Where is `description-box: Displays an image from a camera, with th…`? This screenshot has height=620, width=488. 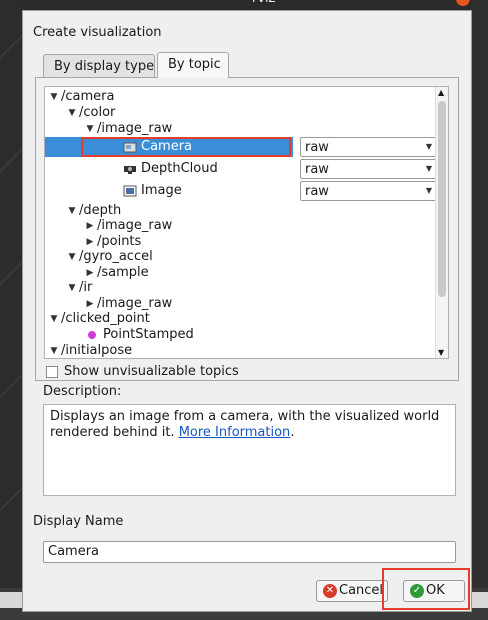
description-box: Displays an image from a camera, with th… is located at coordinates (249, 450).